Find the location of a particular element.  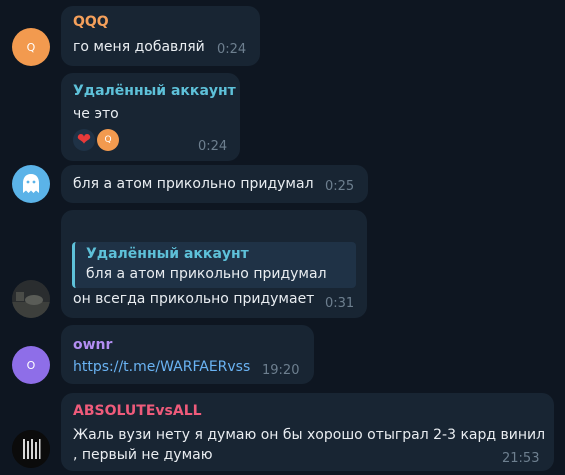

avatar: Q is located at coordinates (31, 47).